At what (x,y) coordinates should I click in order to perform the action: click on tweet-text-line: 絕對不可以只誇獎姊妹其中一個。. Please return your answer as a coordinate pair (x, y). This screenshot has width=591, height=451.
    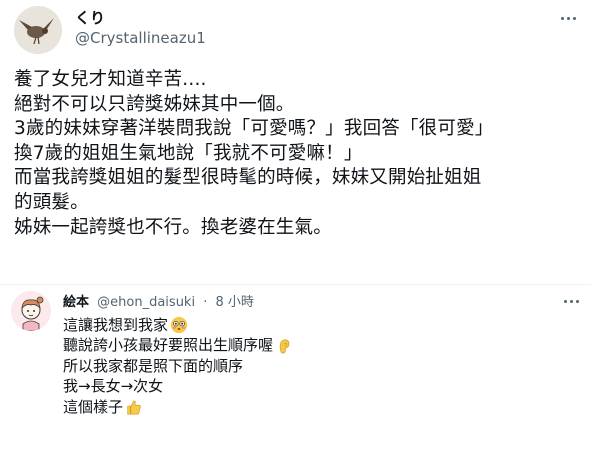
    Looking at the image, I should click on (154, 104).